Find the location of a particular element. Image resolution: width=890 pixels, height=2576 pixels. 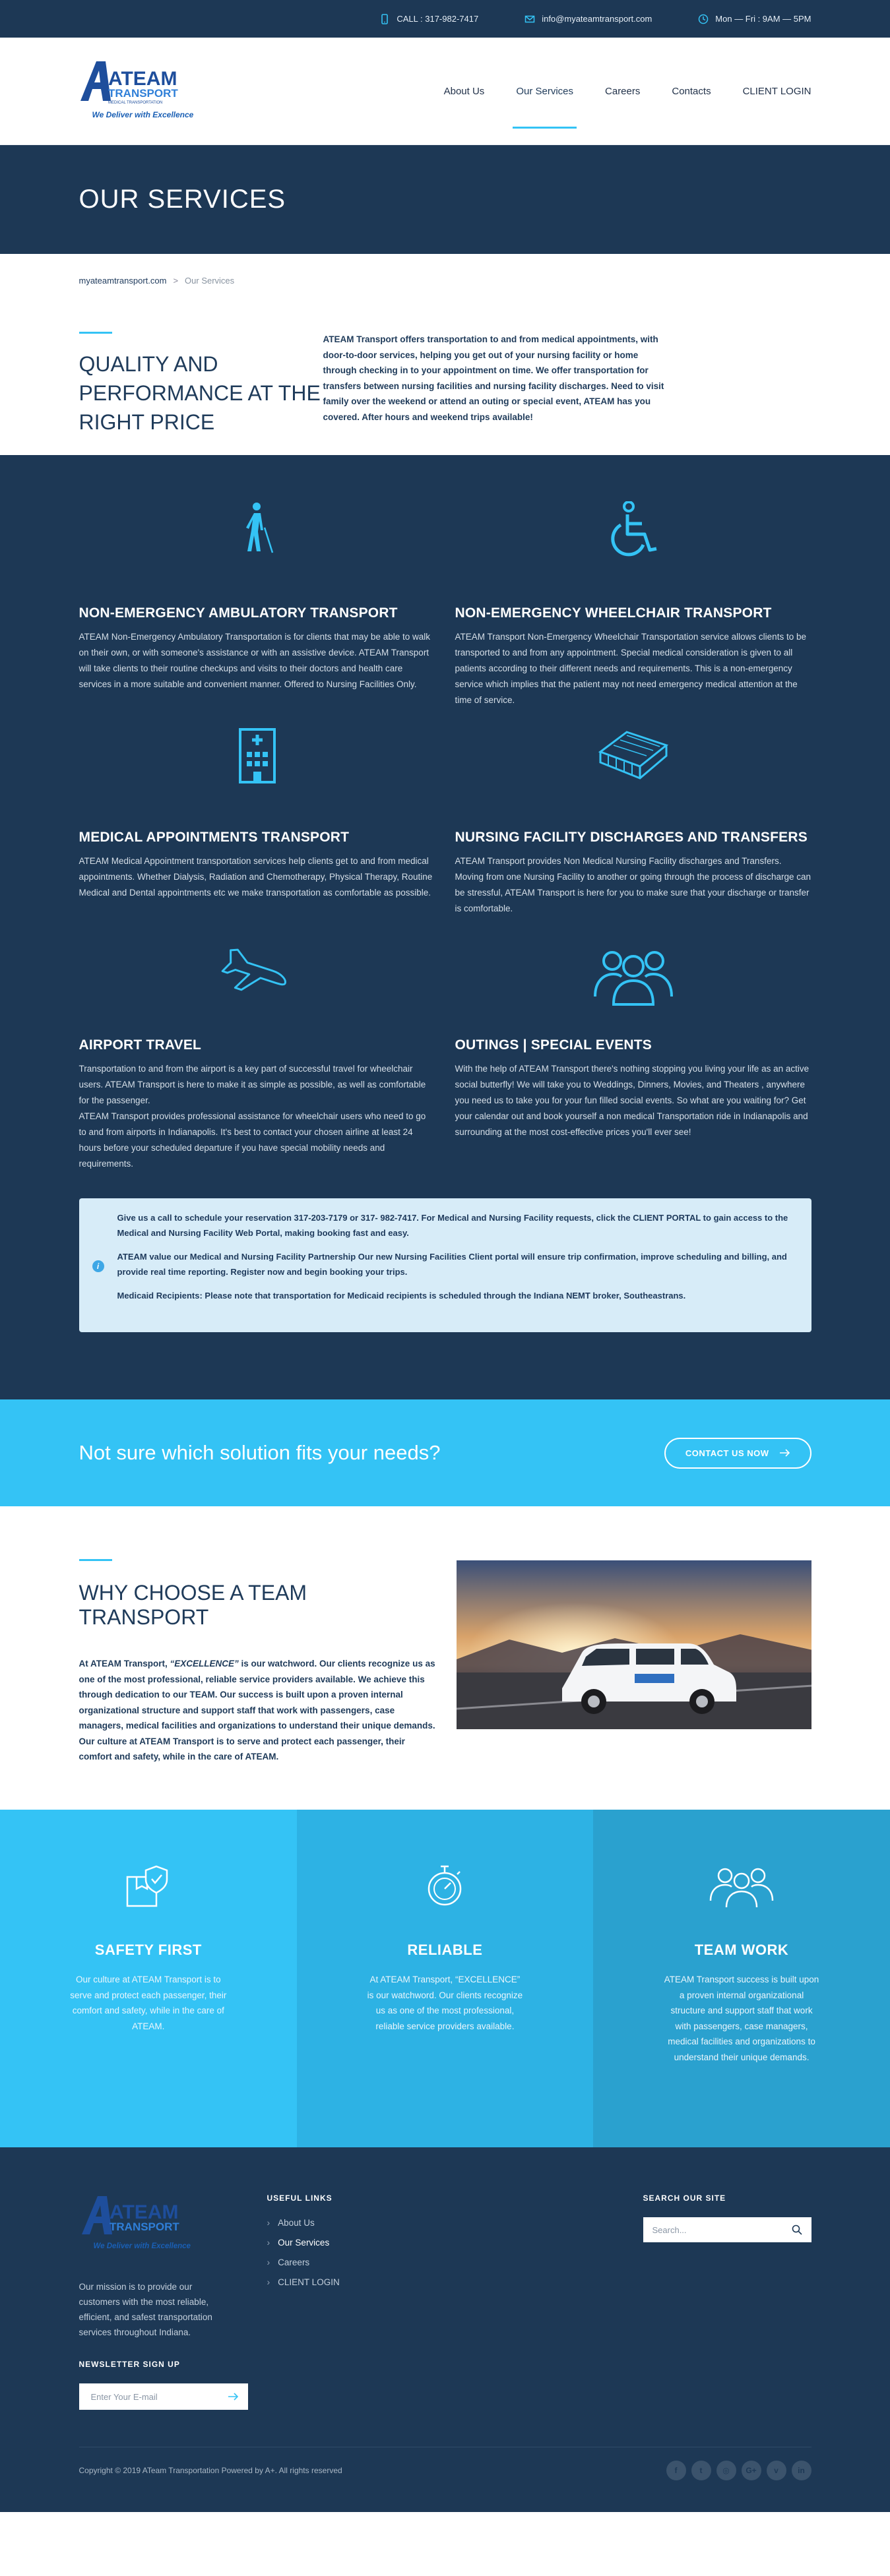

shield-box-icon is located at coordinates (147, 1886).